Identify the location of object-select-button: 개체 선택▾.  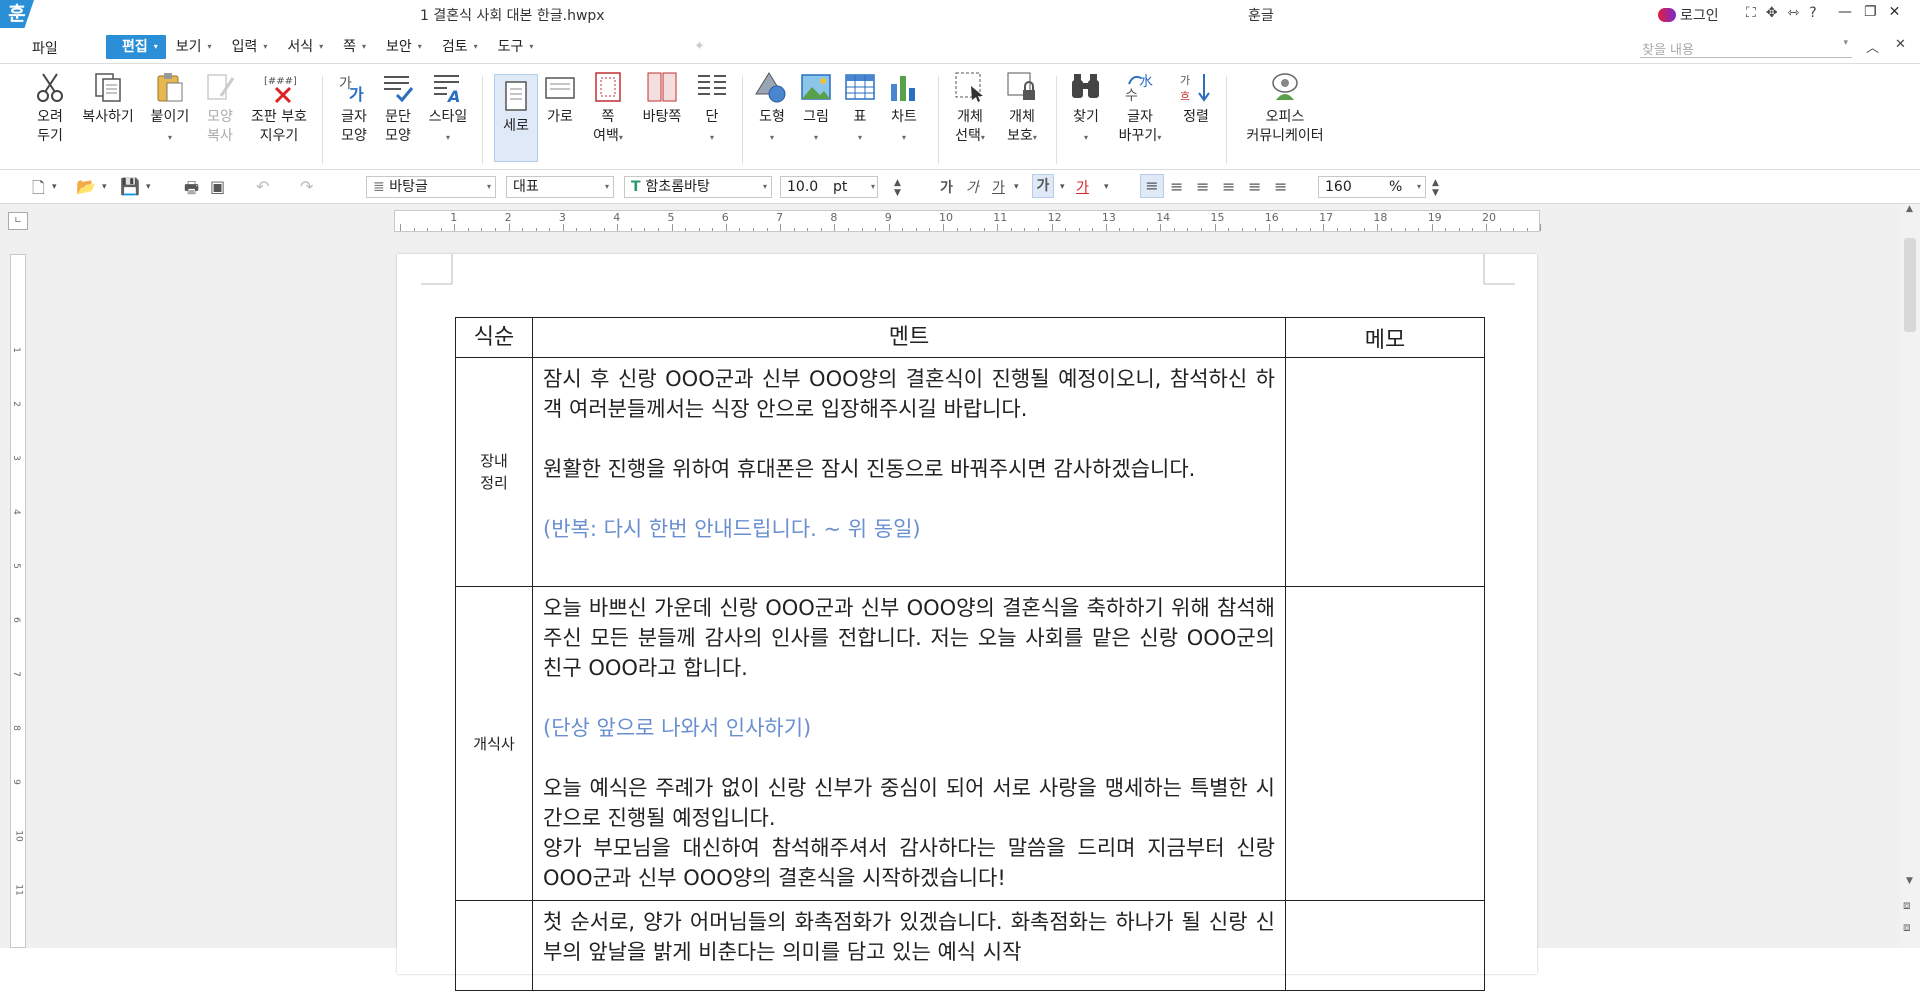
(970, 108).